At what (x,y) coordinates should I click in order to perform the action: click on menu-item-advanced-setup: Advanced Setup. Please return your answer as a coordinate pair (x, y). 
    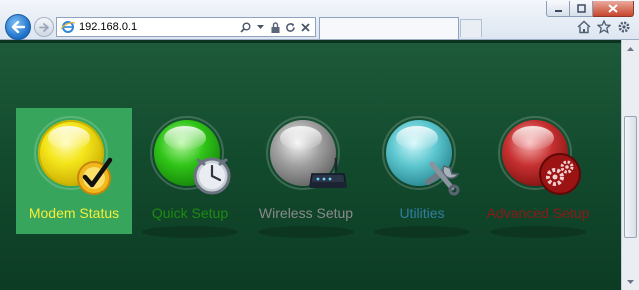
    Looking at the image, I should click on (538, 173).